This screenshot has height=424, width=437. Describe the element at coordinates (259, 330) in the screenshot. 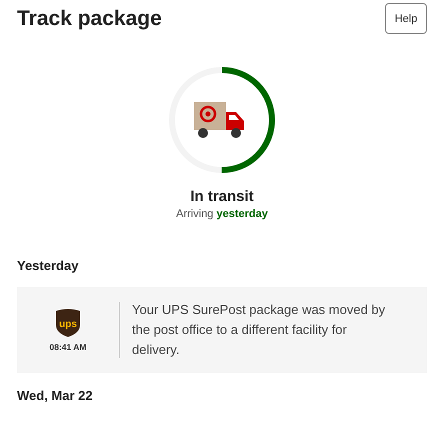

I see `event-message: Your UPS SurePost package was moved by the post office to a different facility for delivery.` at that location.